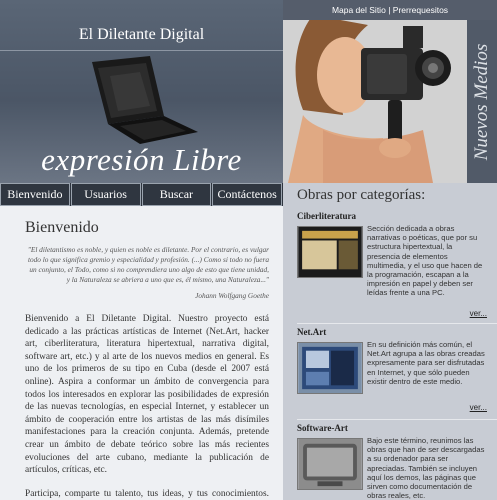  What do you see at coordinates (361, 195) in the screenshot?
I see `sidebar-title: Obras por categorías:` at bounding box center [361, 195].